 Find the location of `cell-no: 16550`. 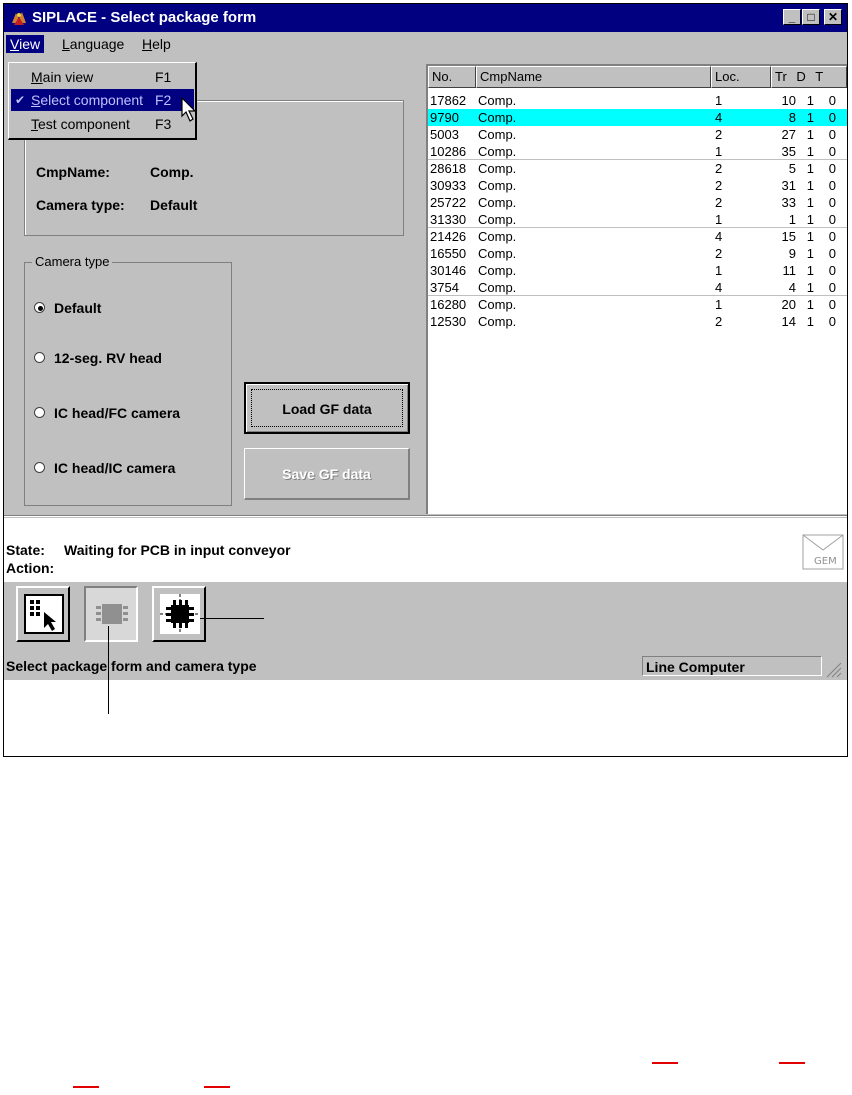

cell-no: 16550 is located at coordinates (448, 253).